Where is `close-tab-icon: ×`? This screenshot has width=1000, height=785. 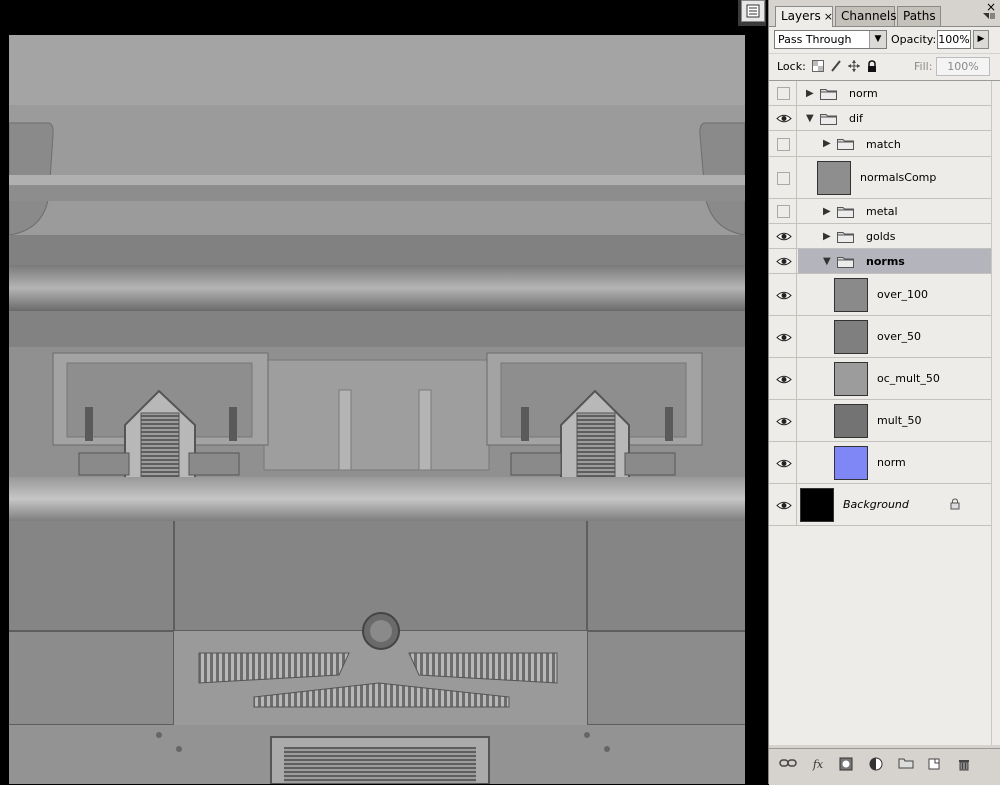
close-tab-icon: × is located at coordinates (828, 16).